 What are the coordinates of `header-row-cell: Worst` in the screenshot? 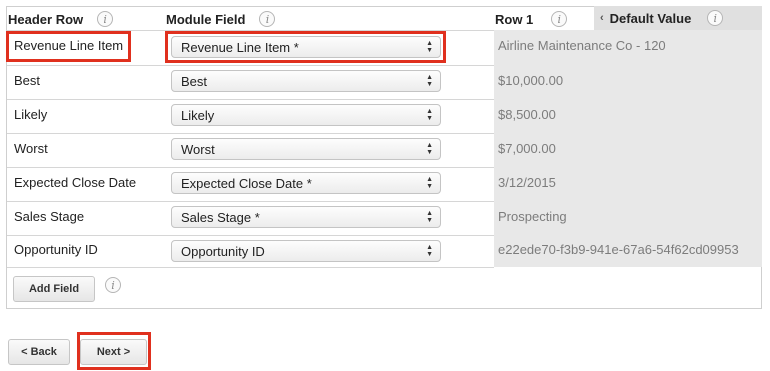 It's located at (31, 148).